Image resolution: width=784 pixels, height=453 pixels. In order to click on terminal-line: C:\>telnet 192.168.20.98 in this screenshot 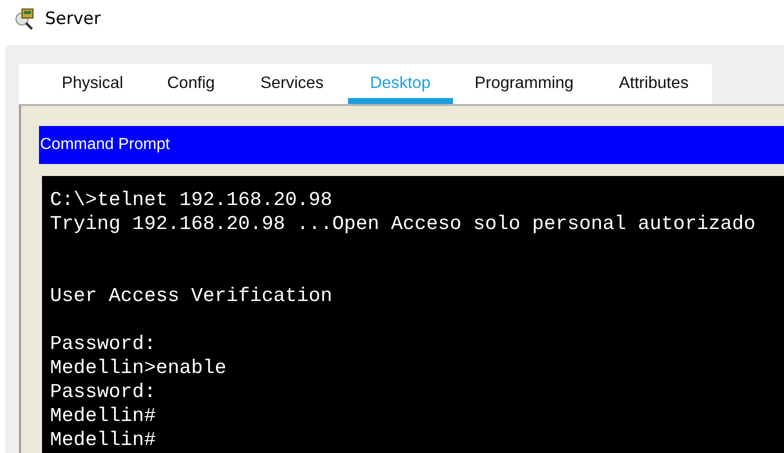, I will do `click(191, 200)`.